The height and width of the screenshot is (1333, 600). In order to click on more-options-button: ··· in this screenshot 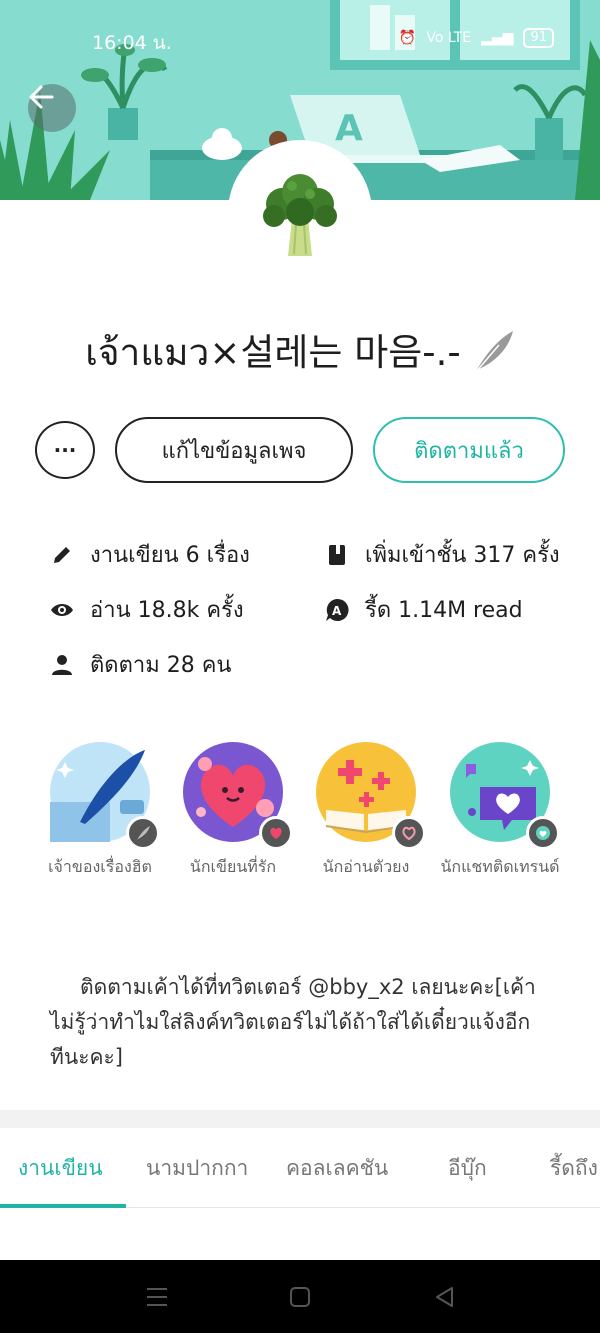, I will do `click(65, 450)`.